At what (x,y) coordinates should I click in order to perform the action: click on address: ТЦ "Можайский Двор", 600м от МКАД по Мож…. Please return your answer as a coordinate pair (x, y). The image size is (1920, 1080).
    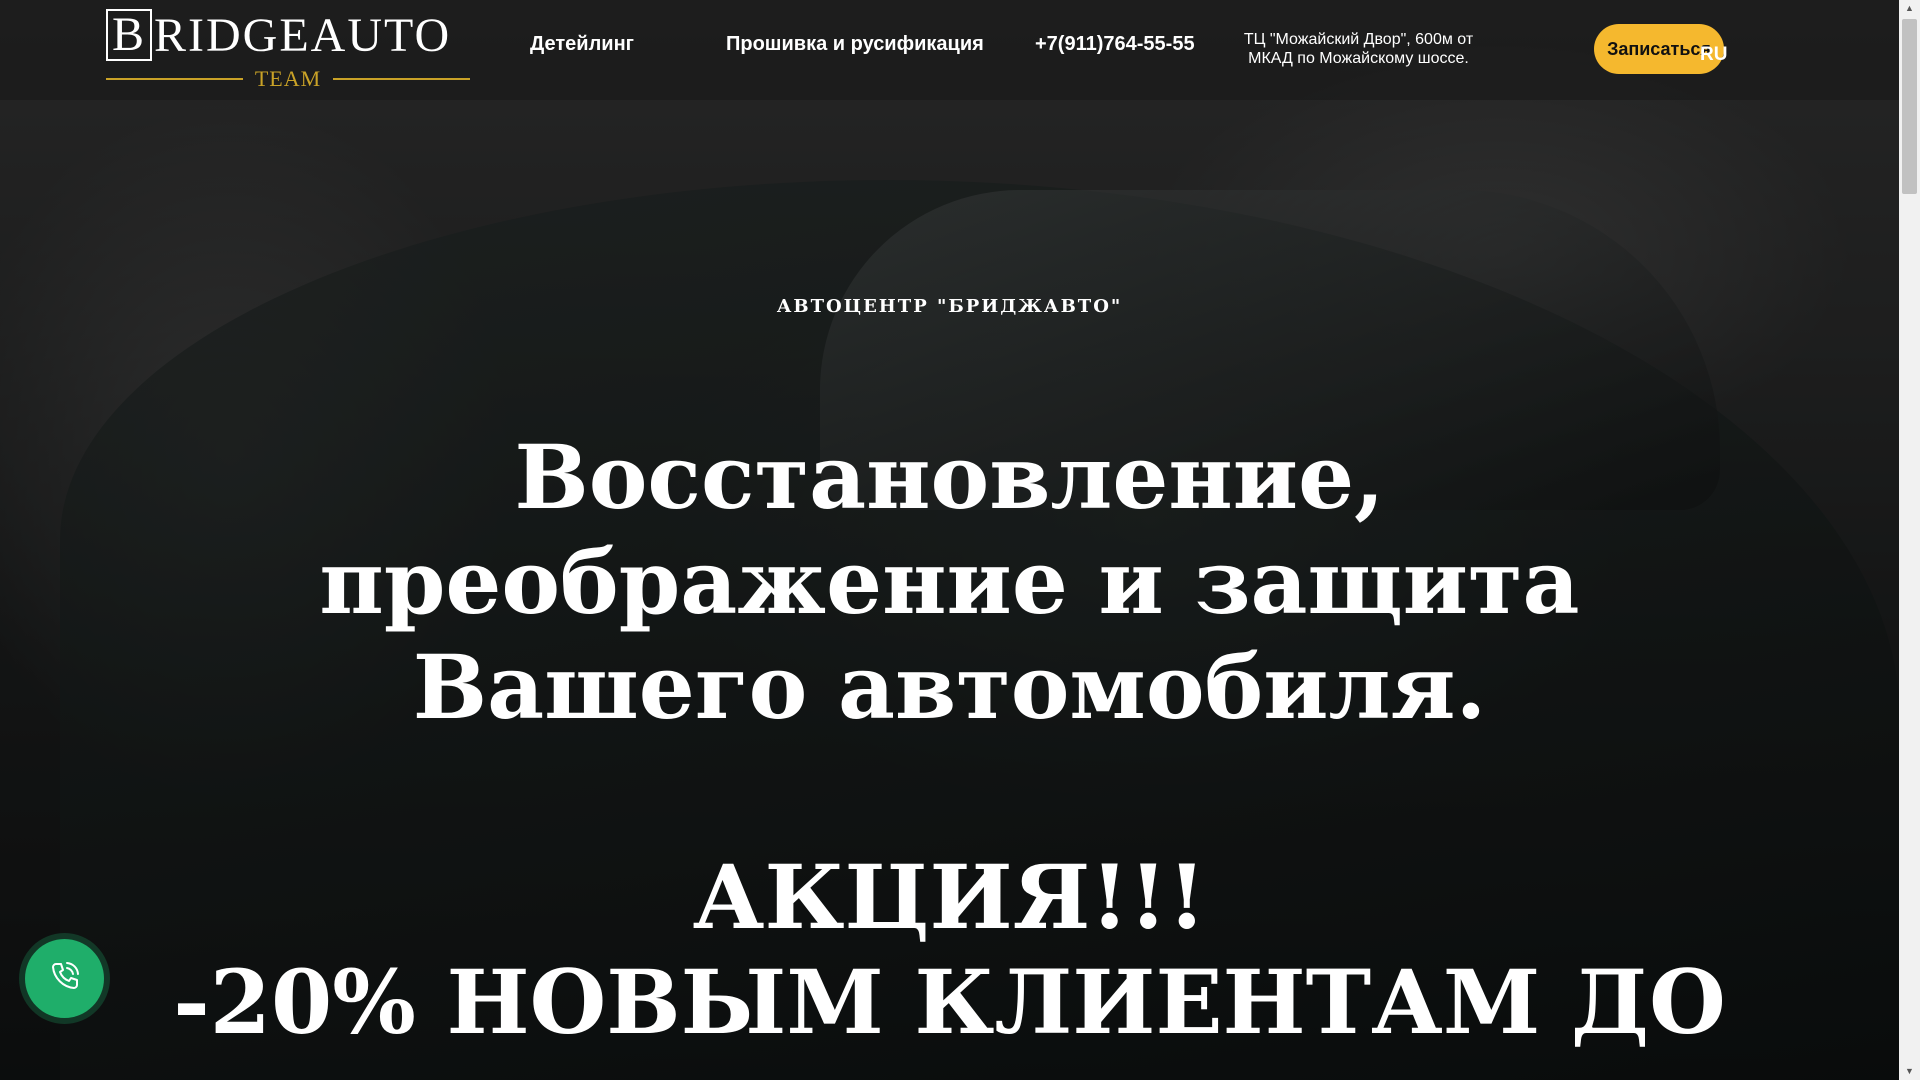
    Looking at the image, I should click on (1358, 49).